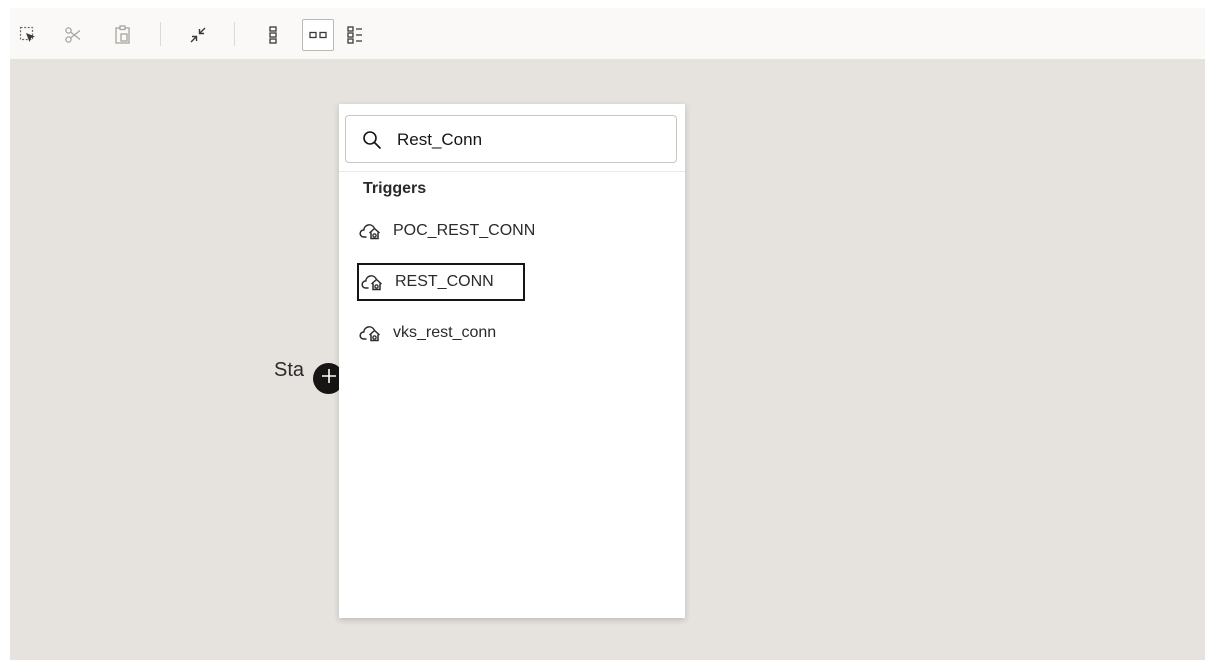 The height and width of the screenshot is (660, 1205). I want to click on trigger-item-vks-rest-conn: vks_rest_conn, so click(427, 333).